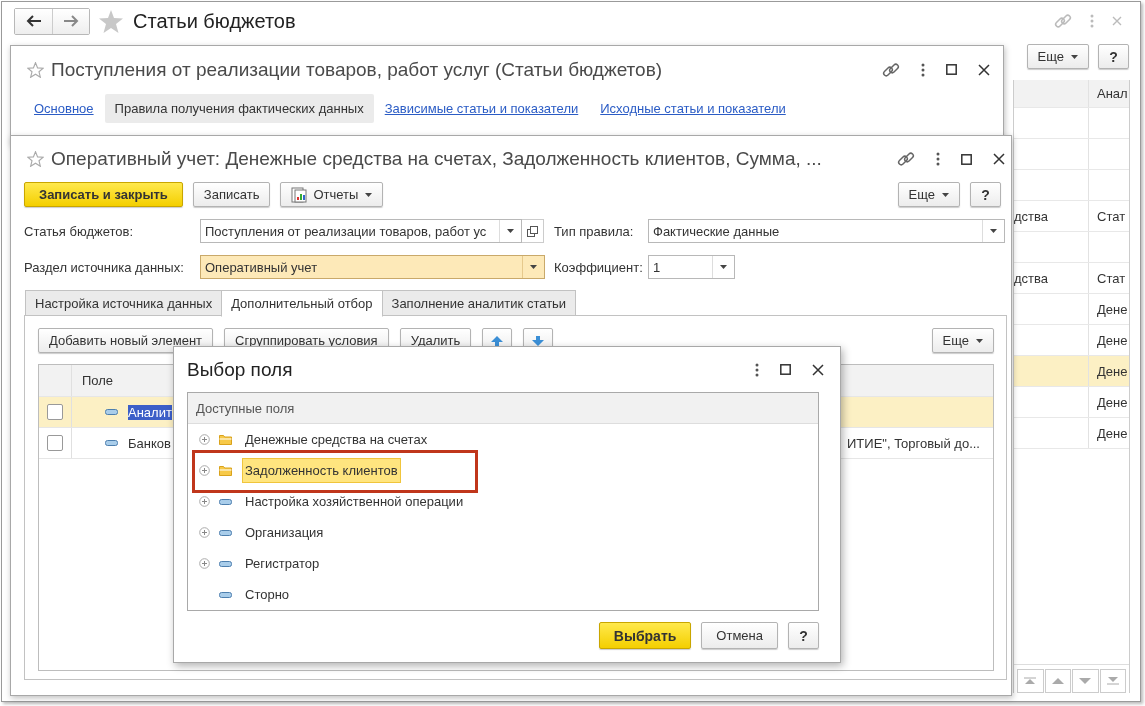  Describe the element at coordinates (103, 194) in the screenshot. I see `toolbar-button: Записать и закрыть` at that location.